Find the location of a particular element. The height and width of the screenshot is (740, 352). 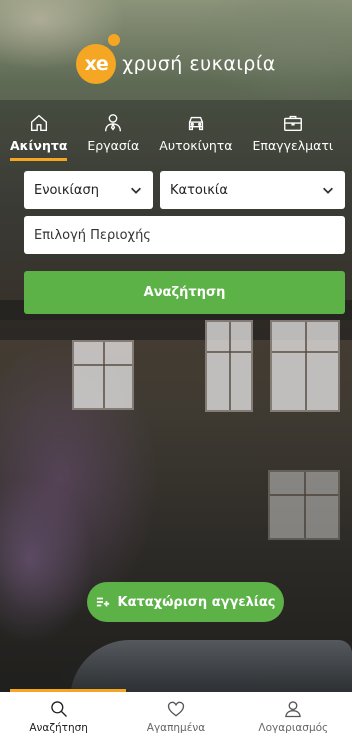

tab-jobs: Εργασία is located at coordinates (113, 135).